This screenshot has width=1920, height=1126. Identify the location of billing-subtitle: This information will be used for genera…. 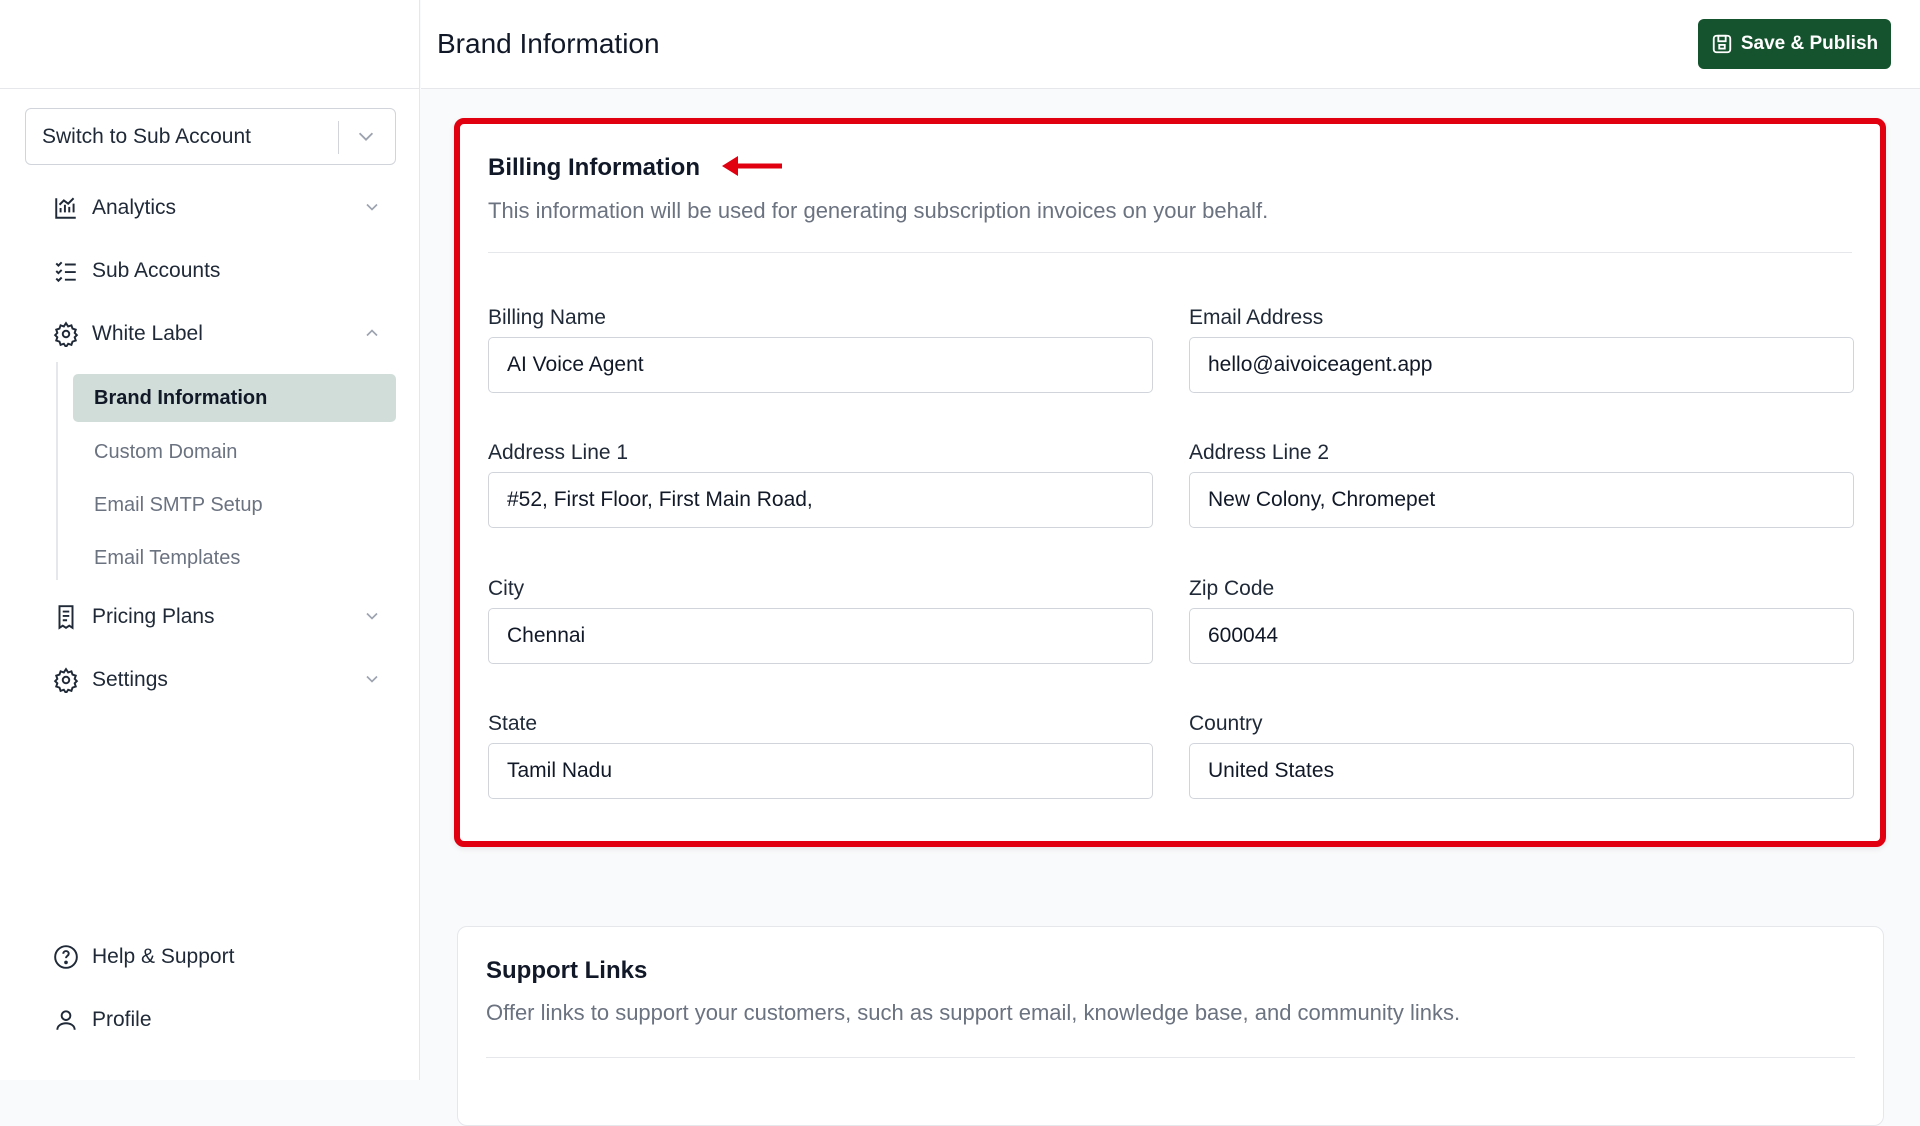
(878, 210).